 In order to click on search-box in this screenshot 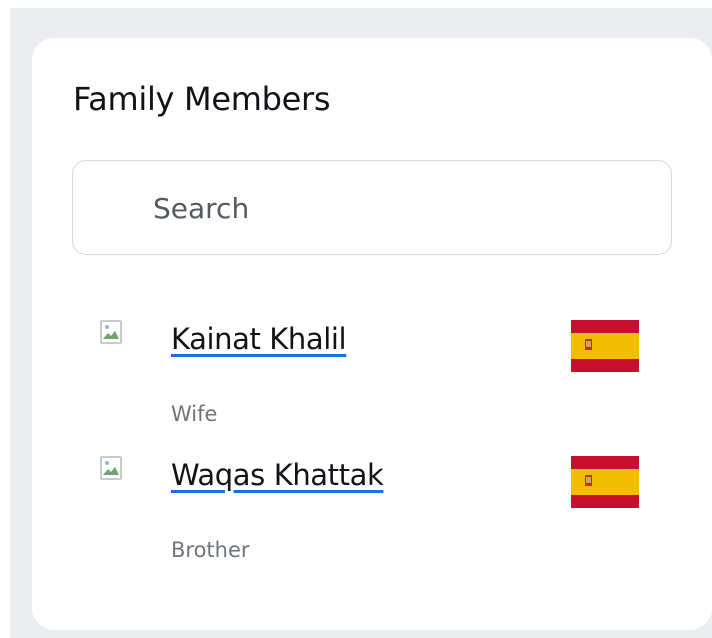, I will do `click(372, 208)`.